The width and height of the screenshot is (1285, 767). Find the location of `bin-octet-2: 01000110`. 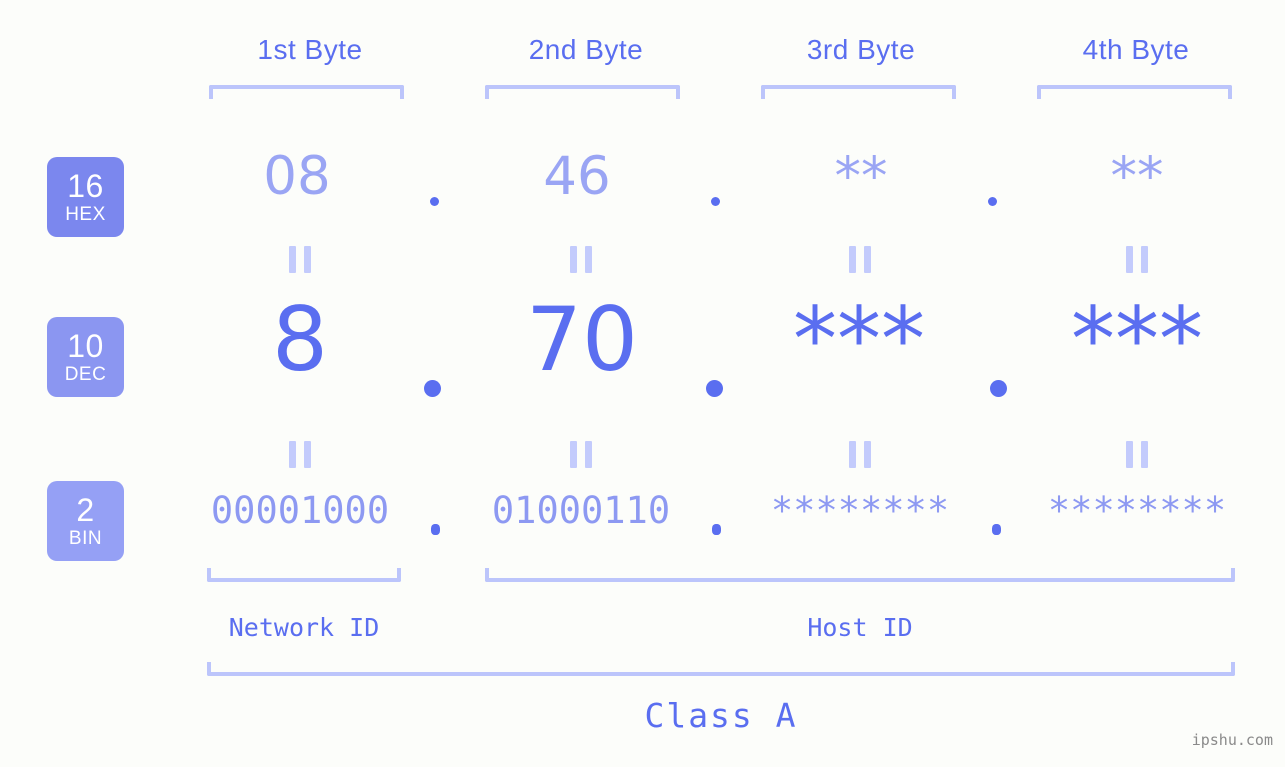

bin-octet-2: 01000110 is located at coordinates (581, 510).